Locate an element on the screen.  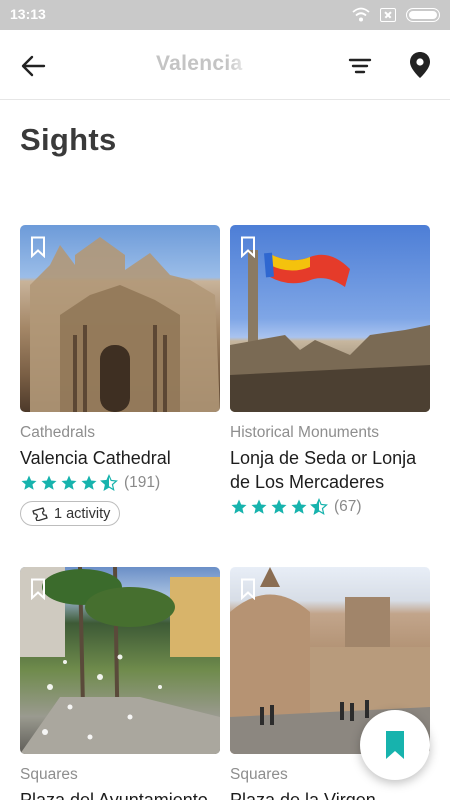
card-category: Cathedrals is located at coordinates (57, 432).